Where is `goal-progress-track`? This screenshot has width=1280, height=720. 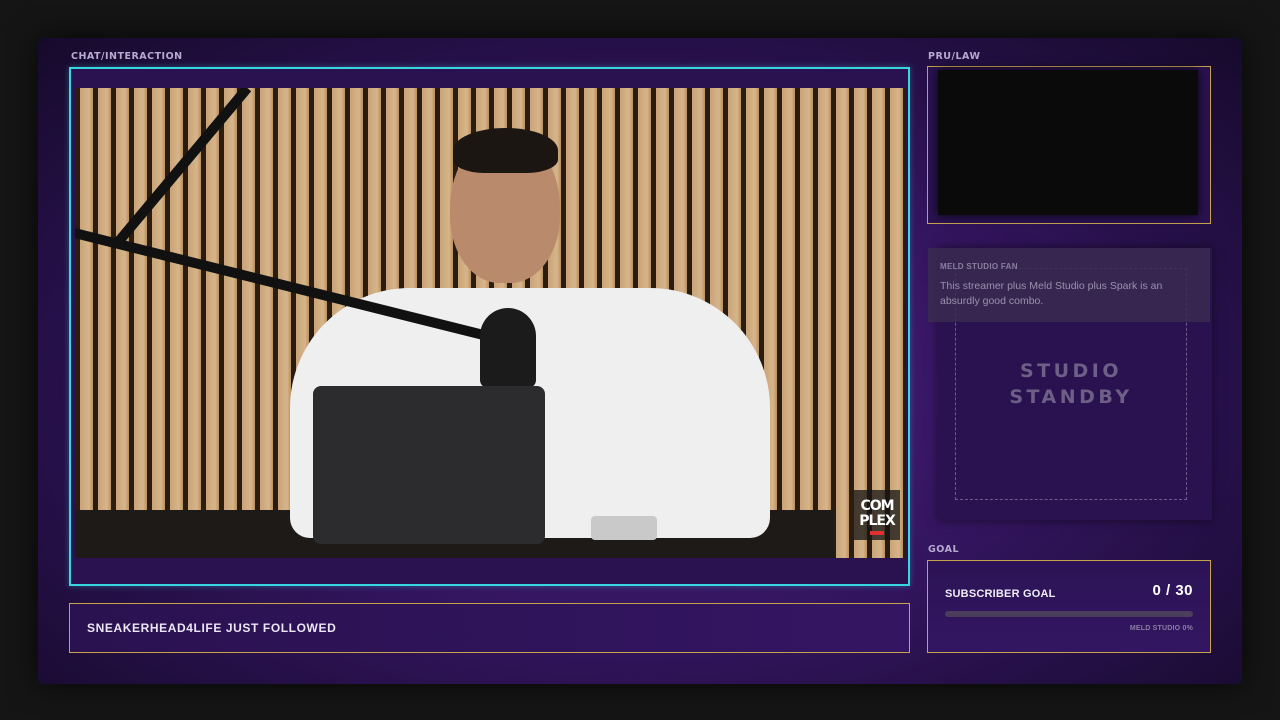
goal-progress-track is located at coordinates (1069, 614).